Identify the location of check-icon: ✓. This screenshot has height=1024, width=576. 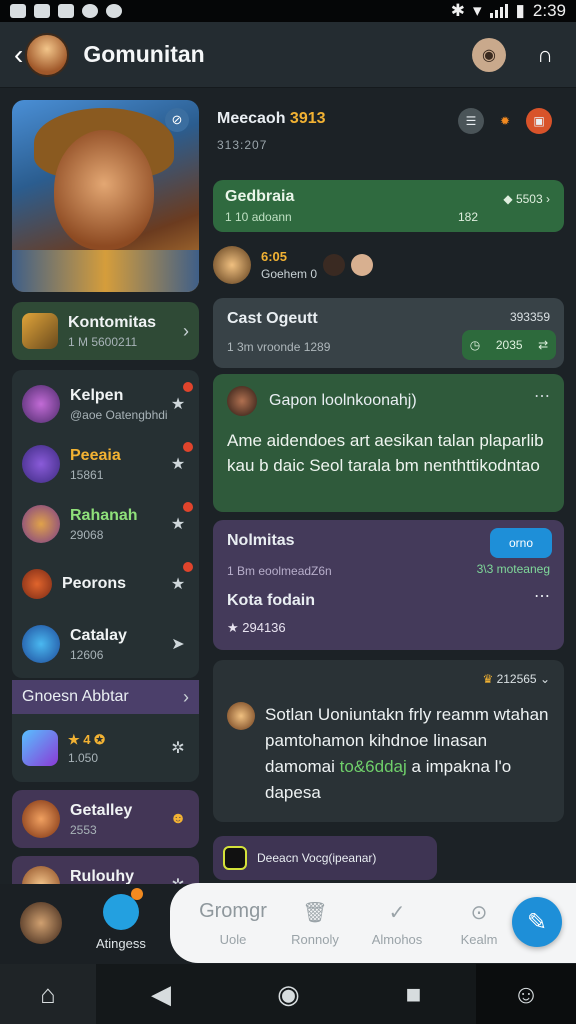
(397, 912).